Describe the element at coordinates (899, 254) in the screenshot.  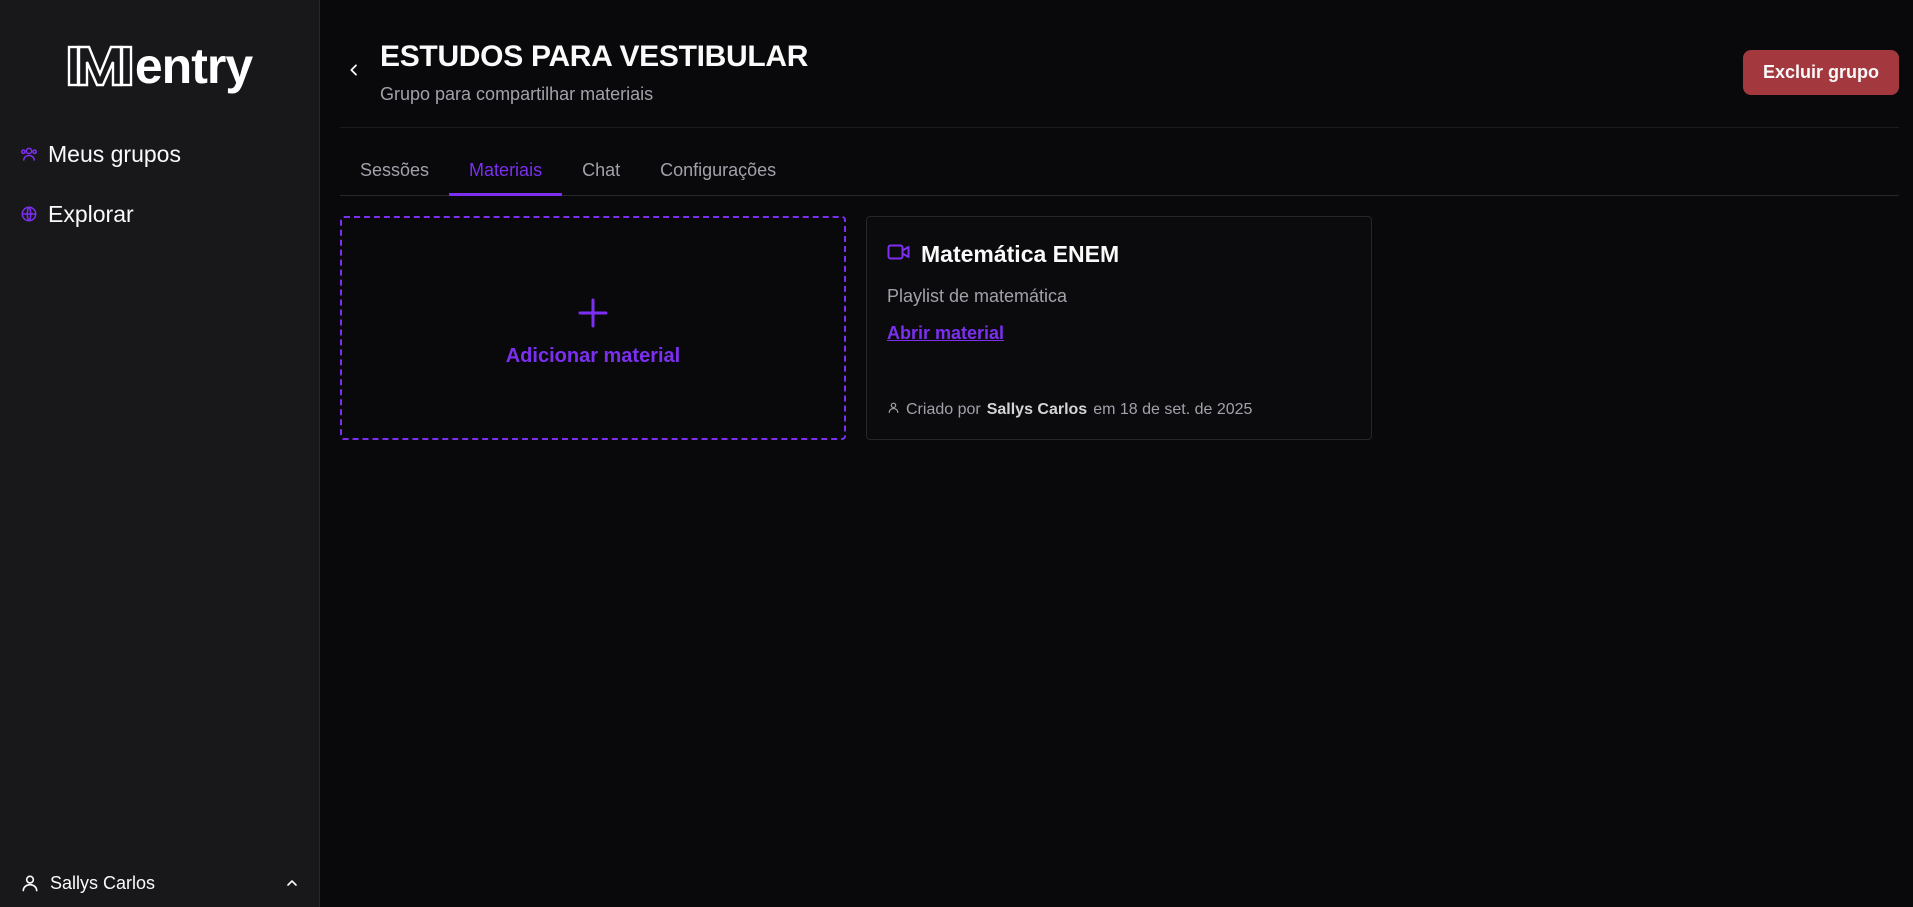
I see `video-icon` at that location.